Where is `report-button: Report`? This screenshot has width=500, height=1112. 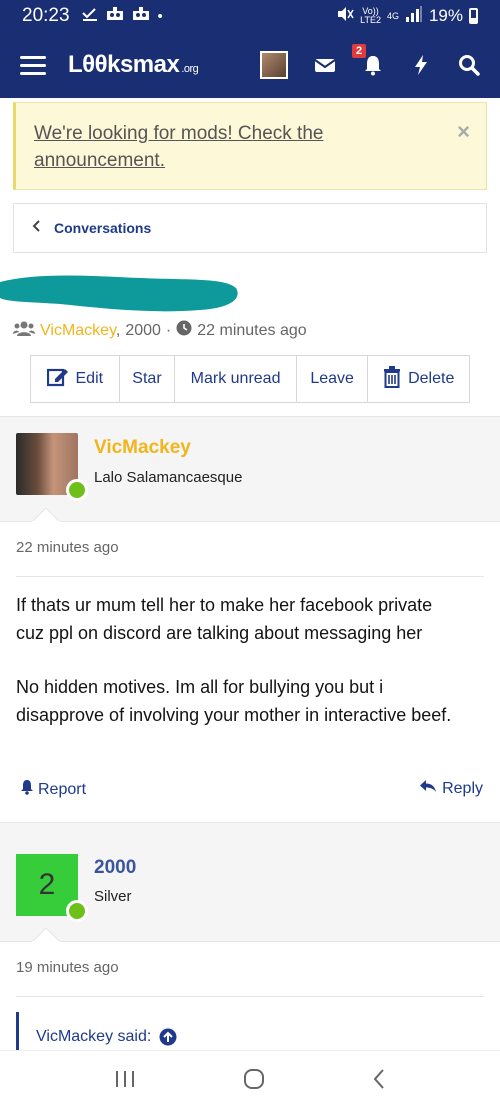 report-button: Report is located at coordinates (53, 789).